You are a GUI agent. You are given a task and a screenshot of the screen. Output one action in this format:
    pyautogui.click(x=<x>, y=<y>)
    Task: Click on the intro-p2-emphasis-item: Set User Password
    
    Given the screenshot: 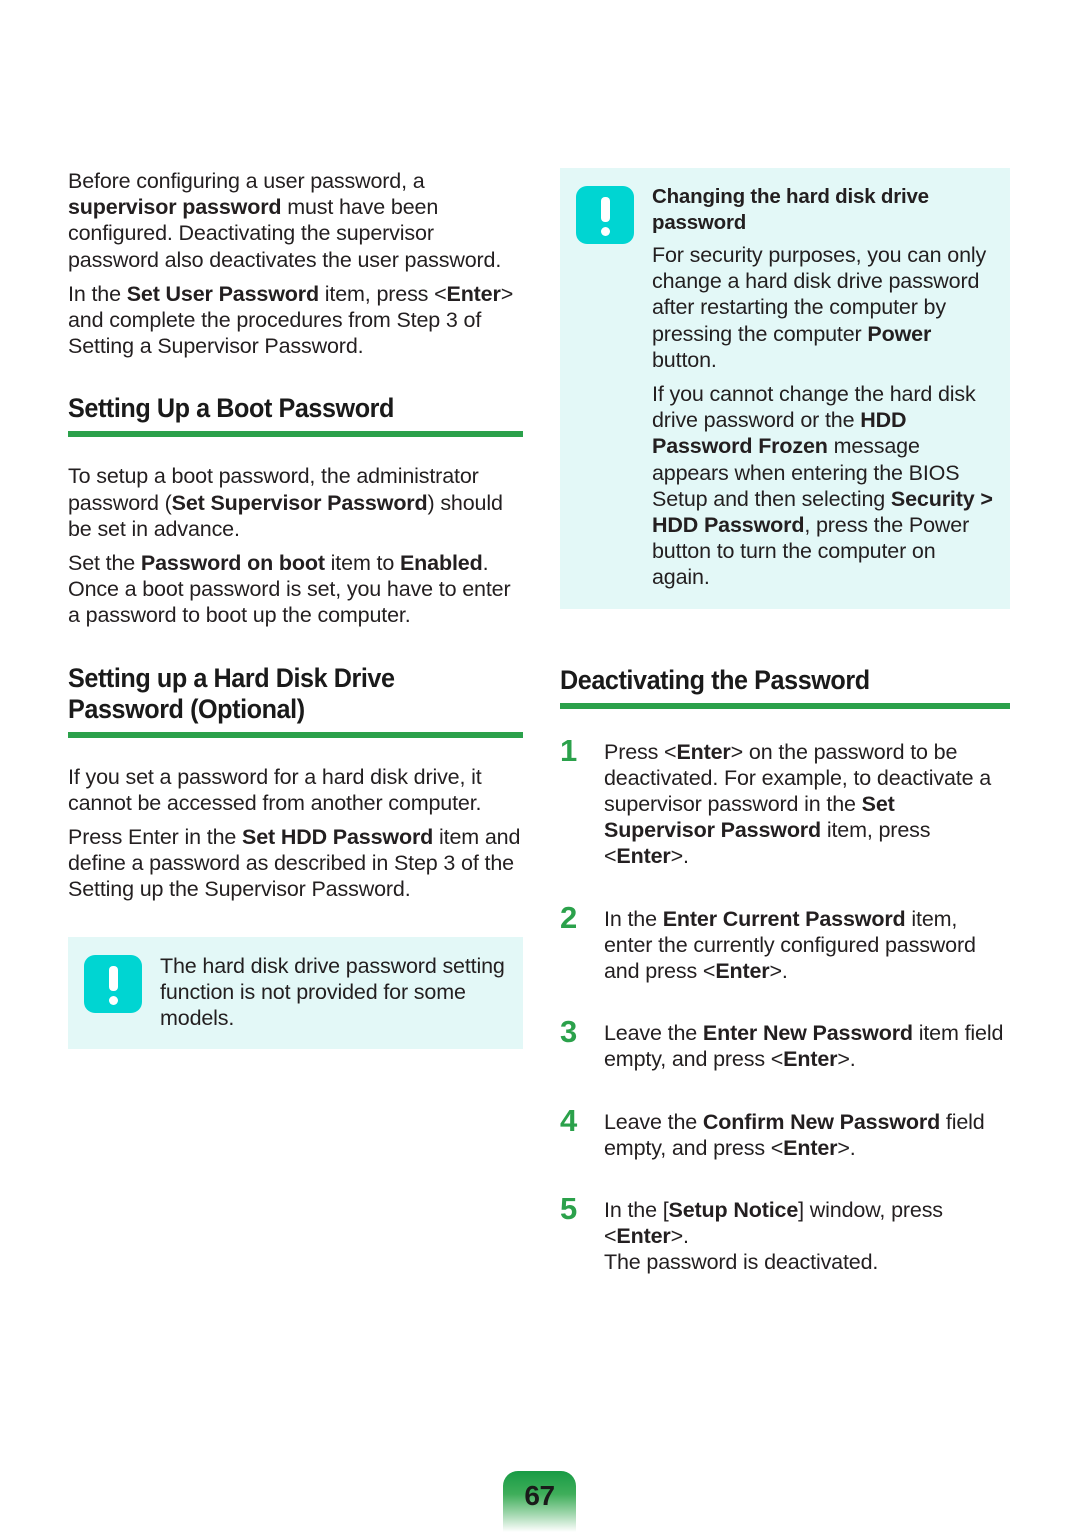 What is the action you would take?
    pyautogui.click(x=222, y=293)
    